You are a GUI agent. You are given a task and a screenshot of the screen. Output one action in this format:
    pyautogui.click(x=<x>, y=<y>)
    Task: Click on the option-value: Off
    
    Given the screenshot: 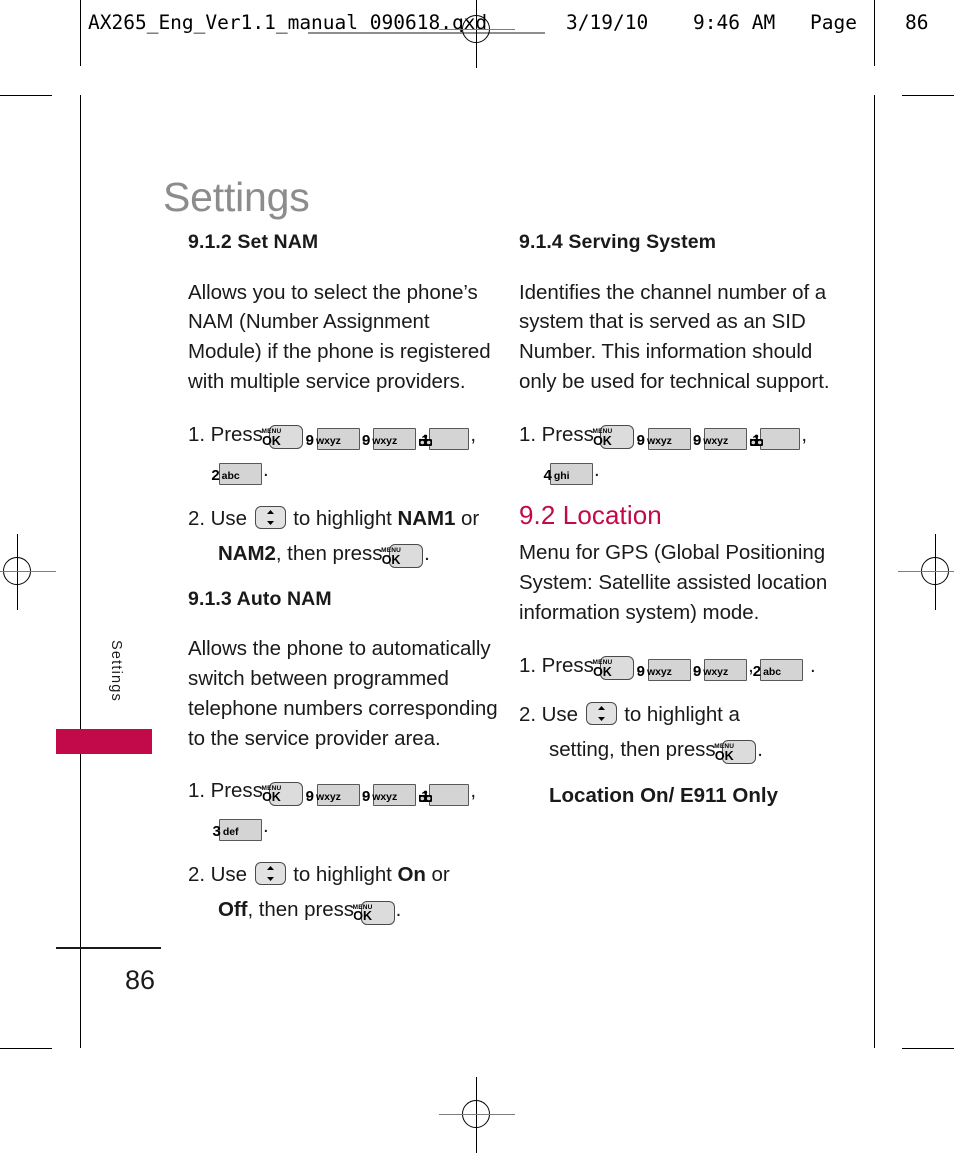 What is the action you would take?
    pyautogui.click(x=233, y=910)
    